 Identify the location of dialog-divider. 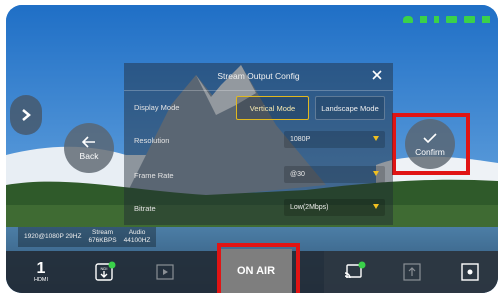
(258, 90).